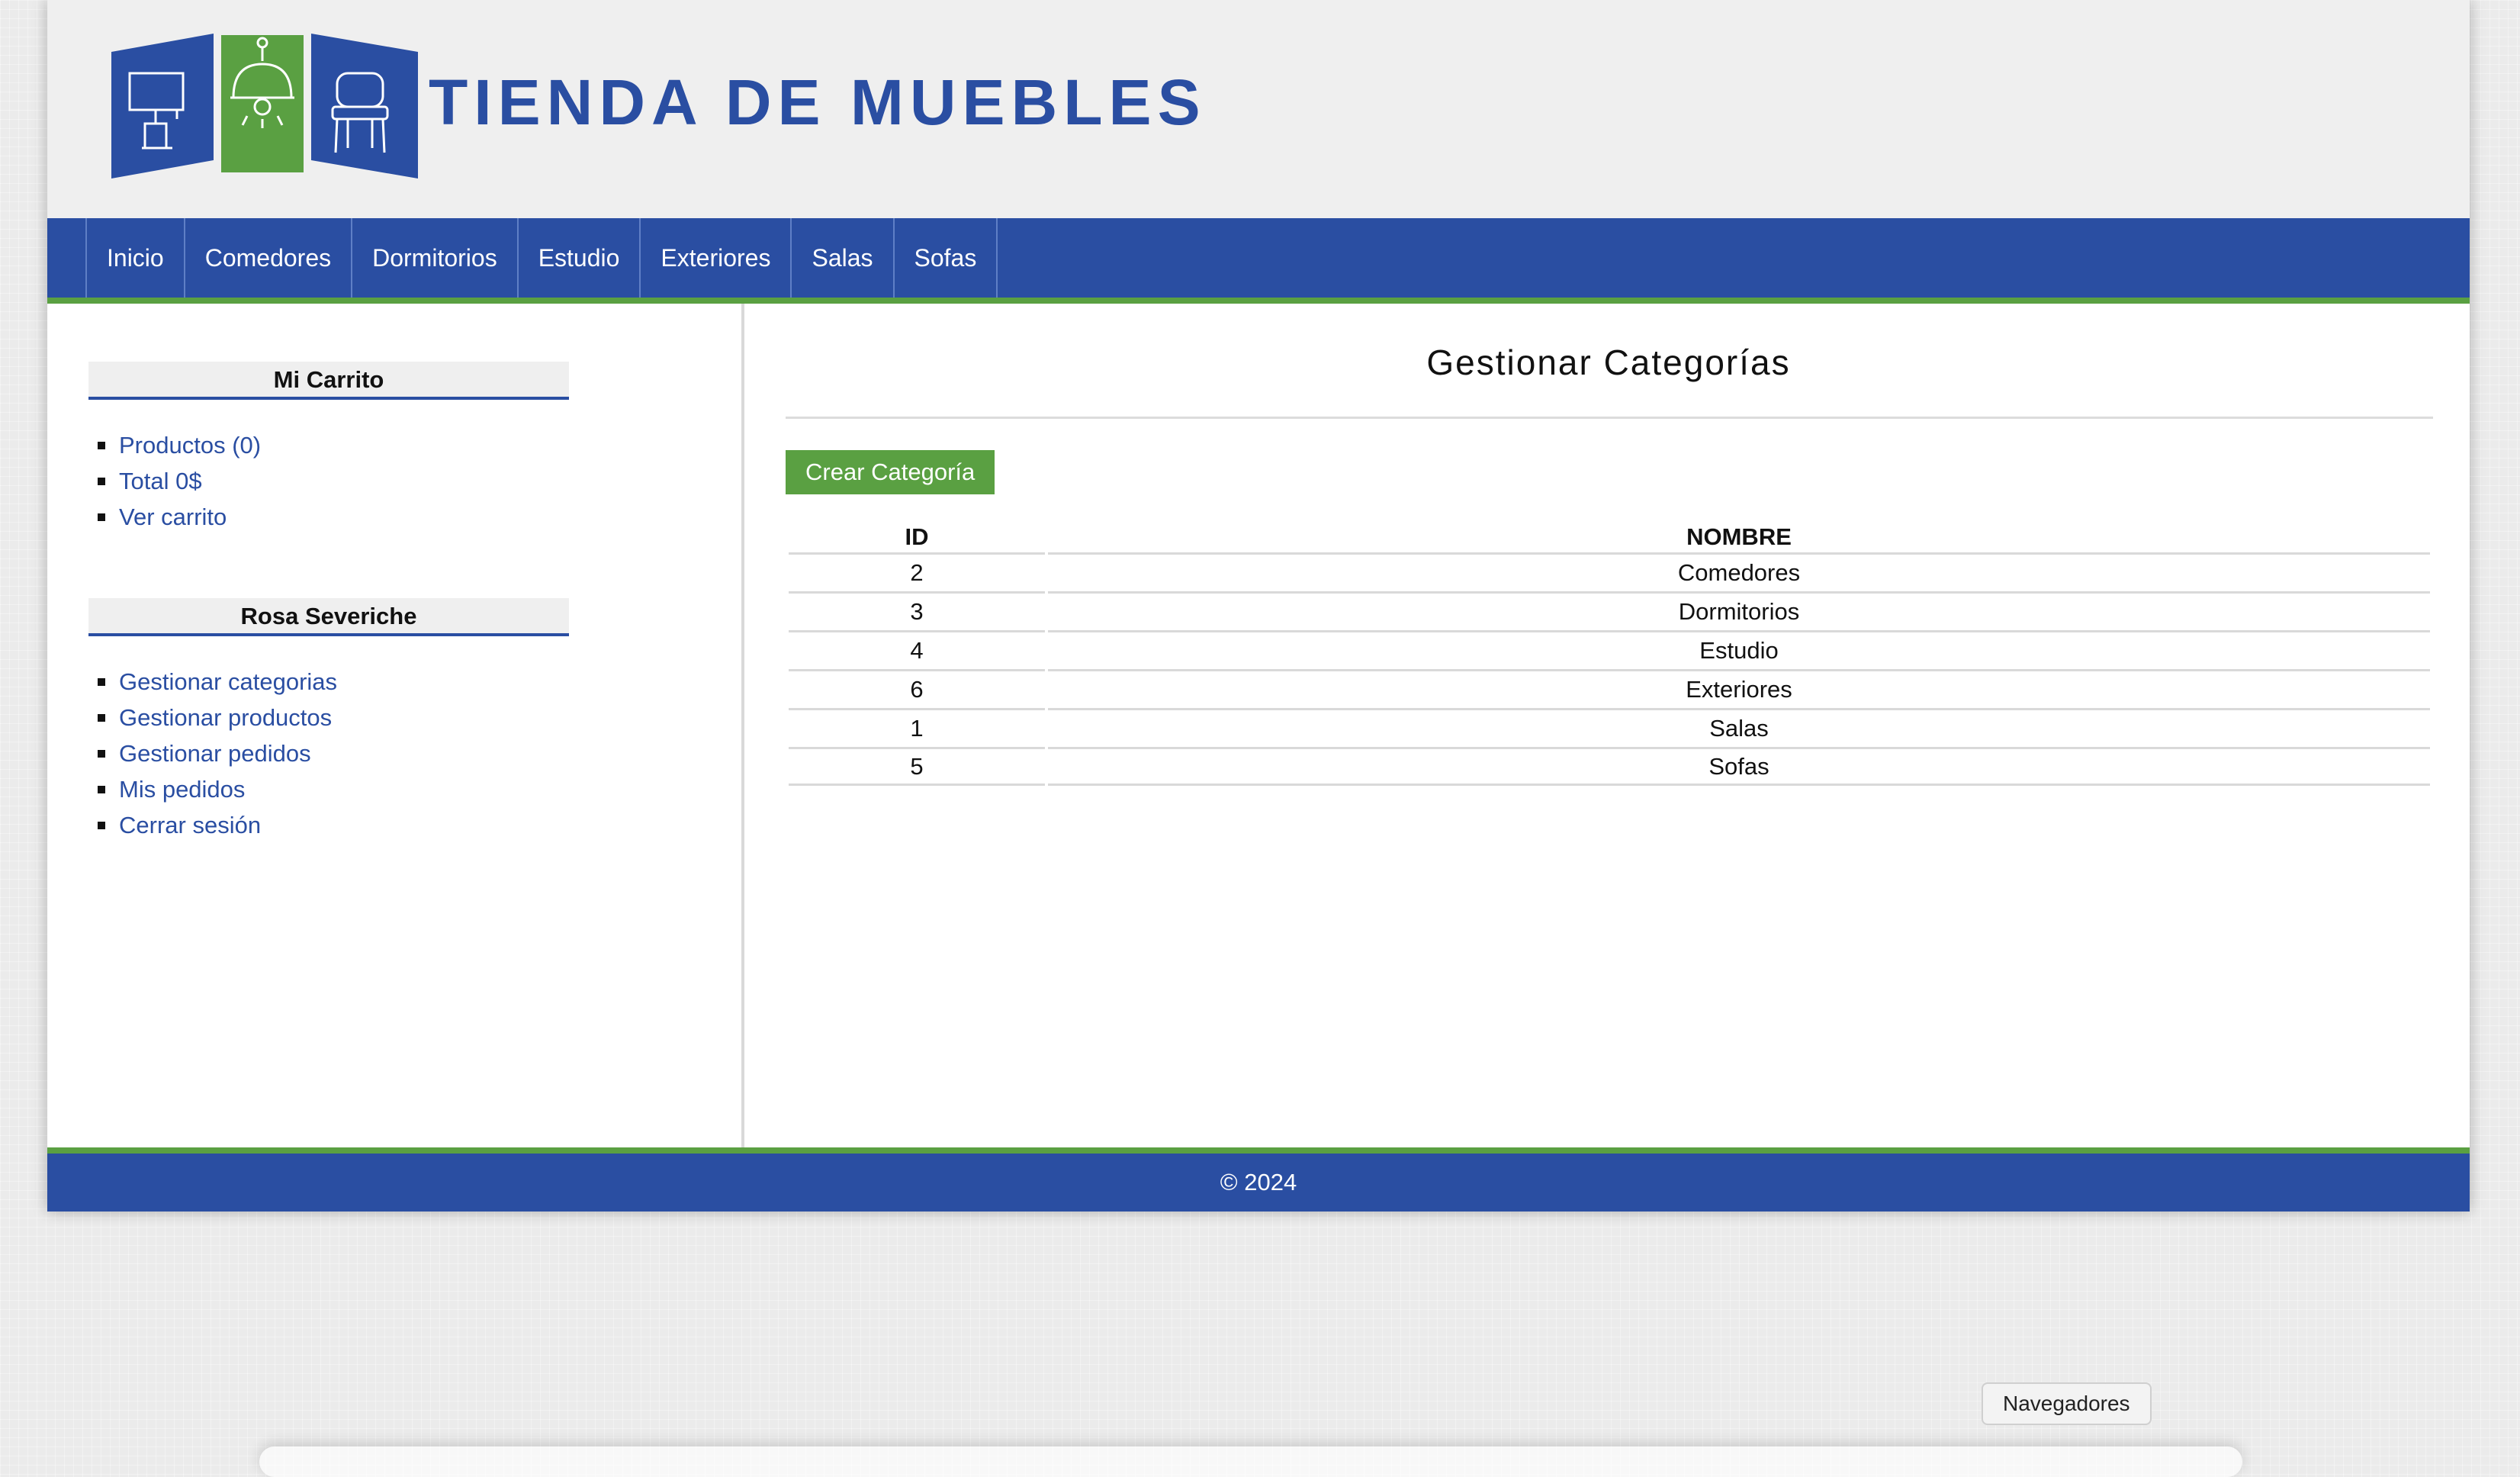 Image resolution: width=2520 pixels, height=1477 pixels. I want to click on os-dock, so click(1250, 1461).